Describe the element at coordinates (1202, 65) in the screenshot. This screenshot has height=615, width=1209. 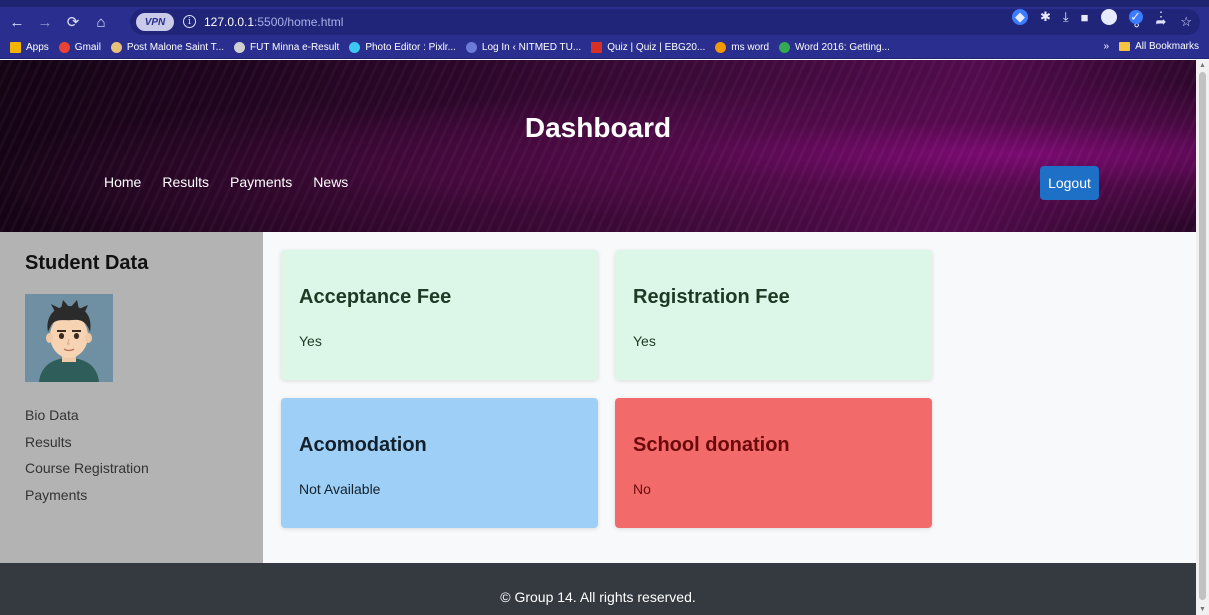
I see `scroll-up-arrow-icon: ▲` at that location.